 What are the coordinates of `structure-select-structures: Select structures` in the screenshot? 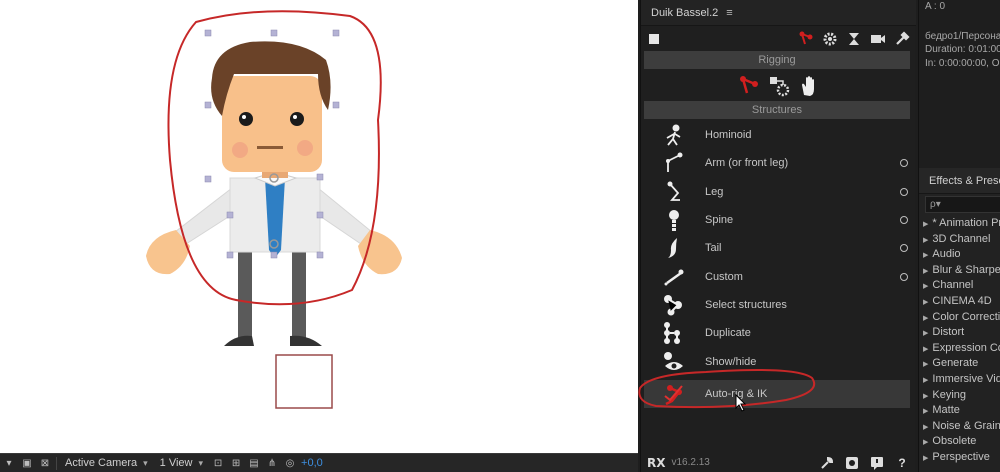 It's located at (777, 305).